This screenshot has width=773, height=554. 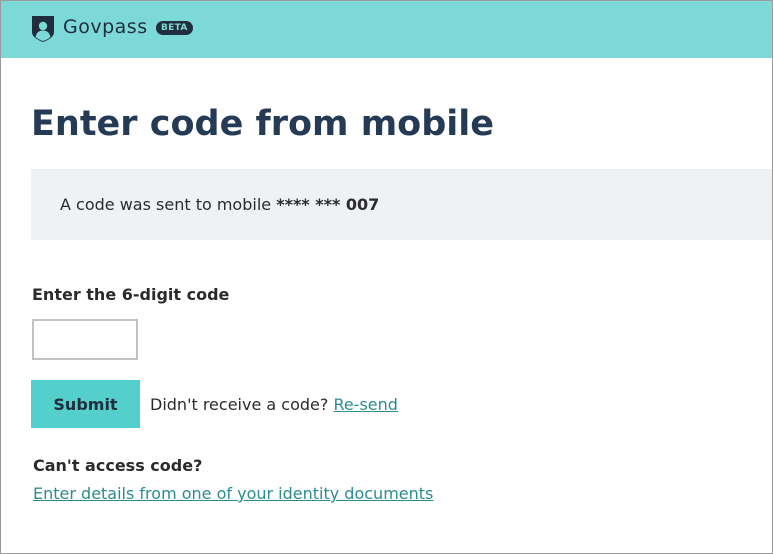 I want to click on code-field-label: Enter the 6-digit code, so click(x=131, y=294).